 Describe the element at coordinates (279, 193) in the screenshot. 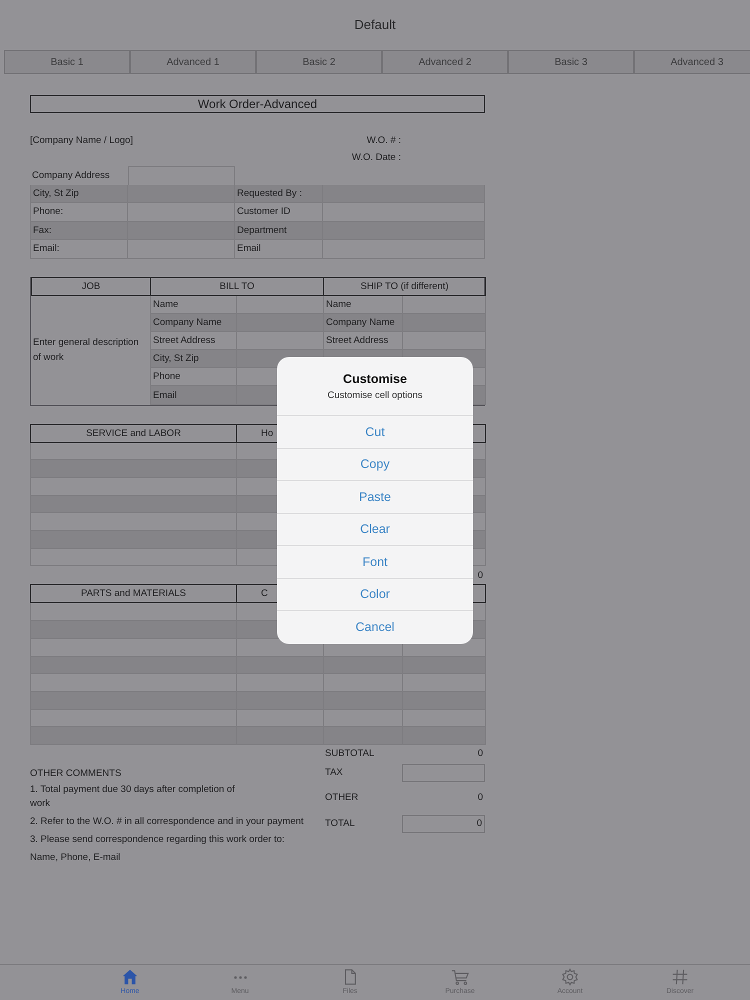

I see `table-cell: Requested By :` at that location.